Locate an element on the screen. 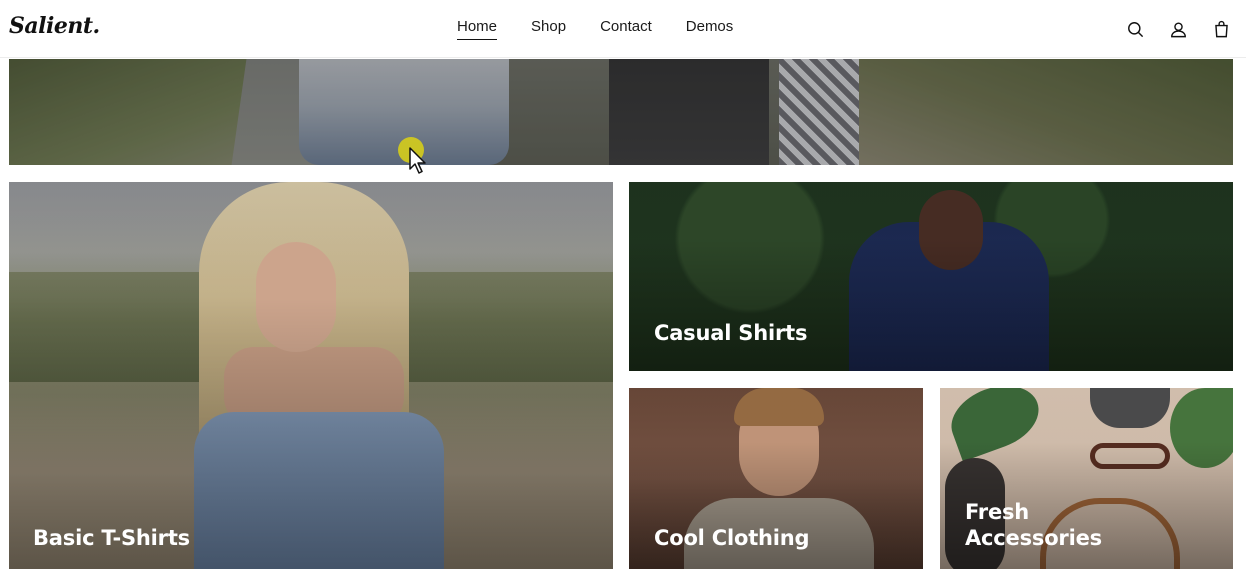 This screenshot has height=569, width=1246. mouse-cursor-icon is located at coordinates (418, 161).